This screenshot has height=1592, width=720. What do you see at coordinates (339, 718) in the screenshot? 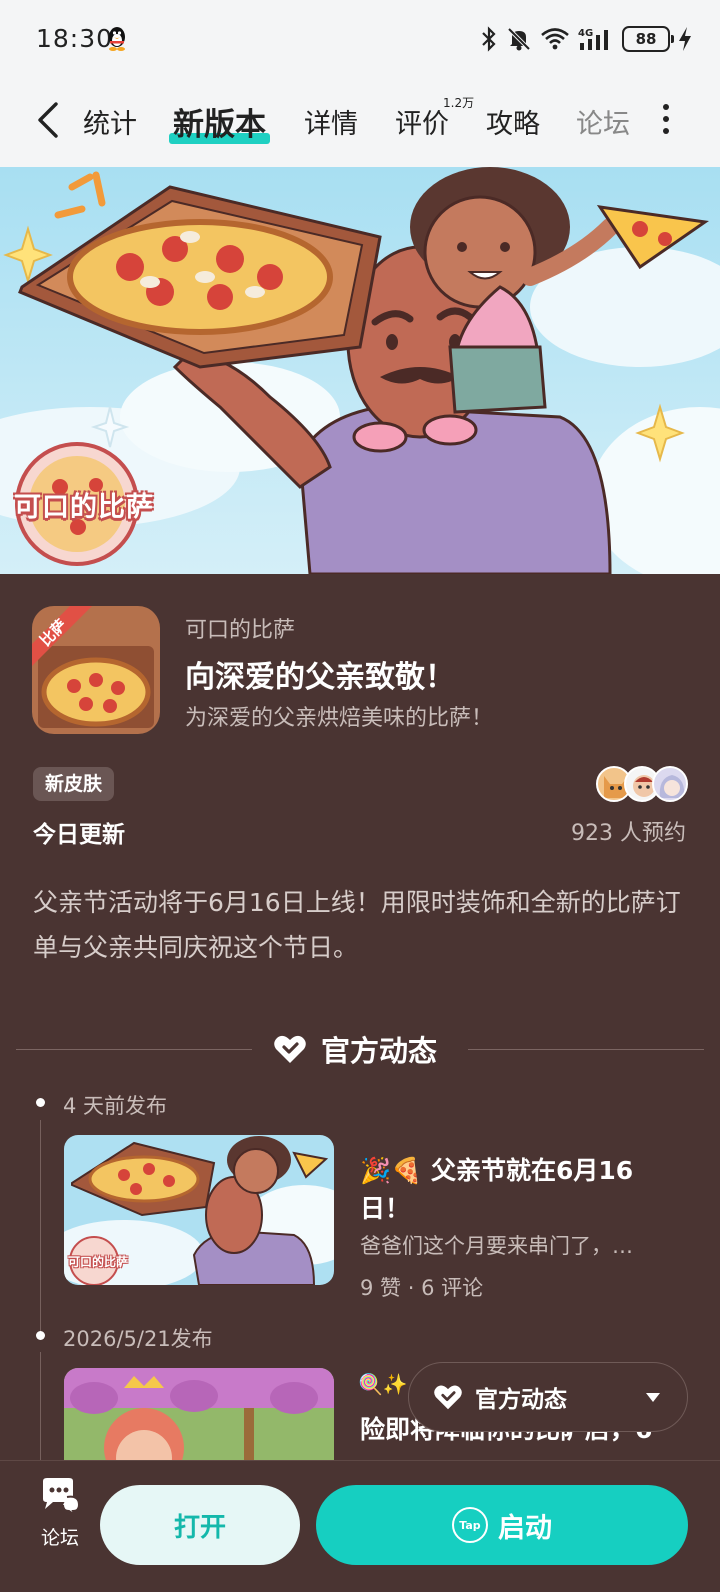
I see `update-subline: 为深爱的父亲烘焙美味的比萨！` at bounding box center [339, 718].